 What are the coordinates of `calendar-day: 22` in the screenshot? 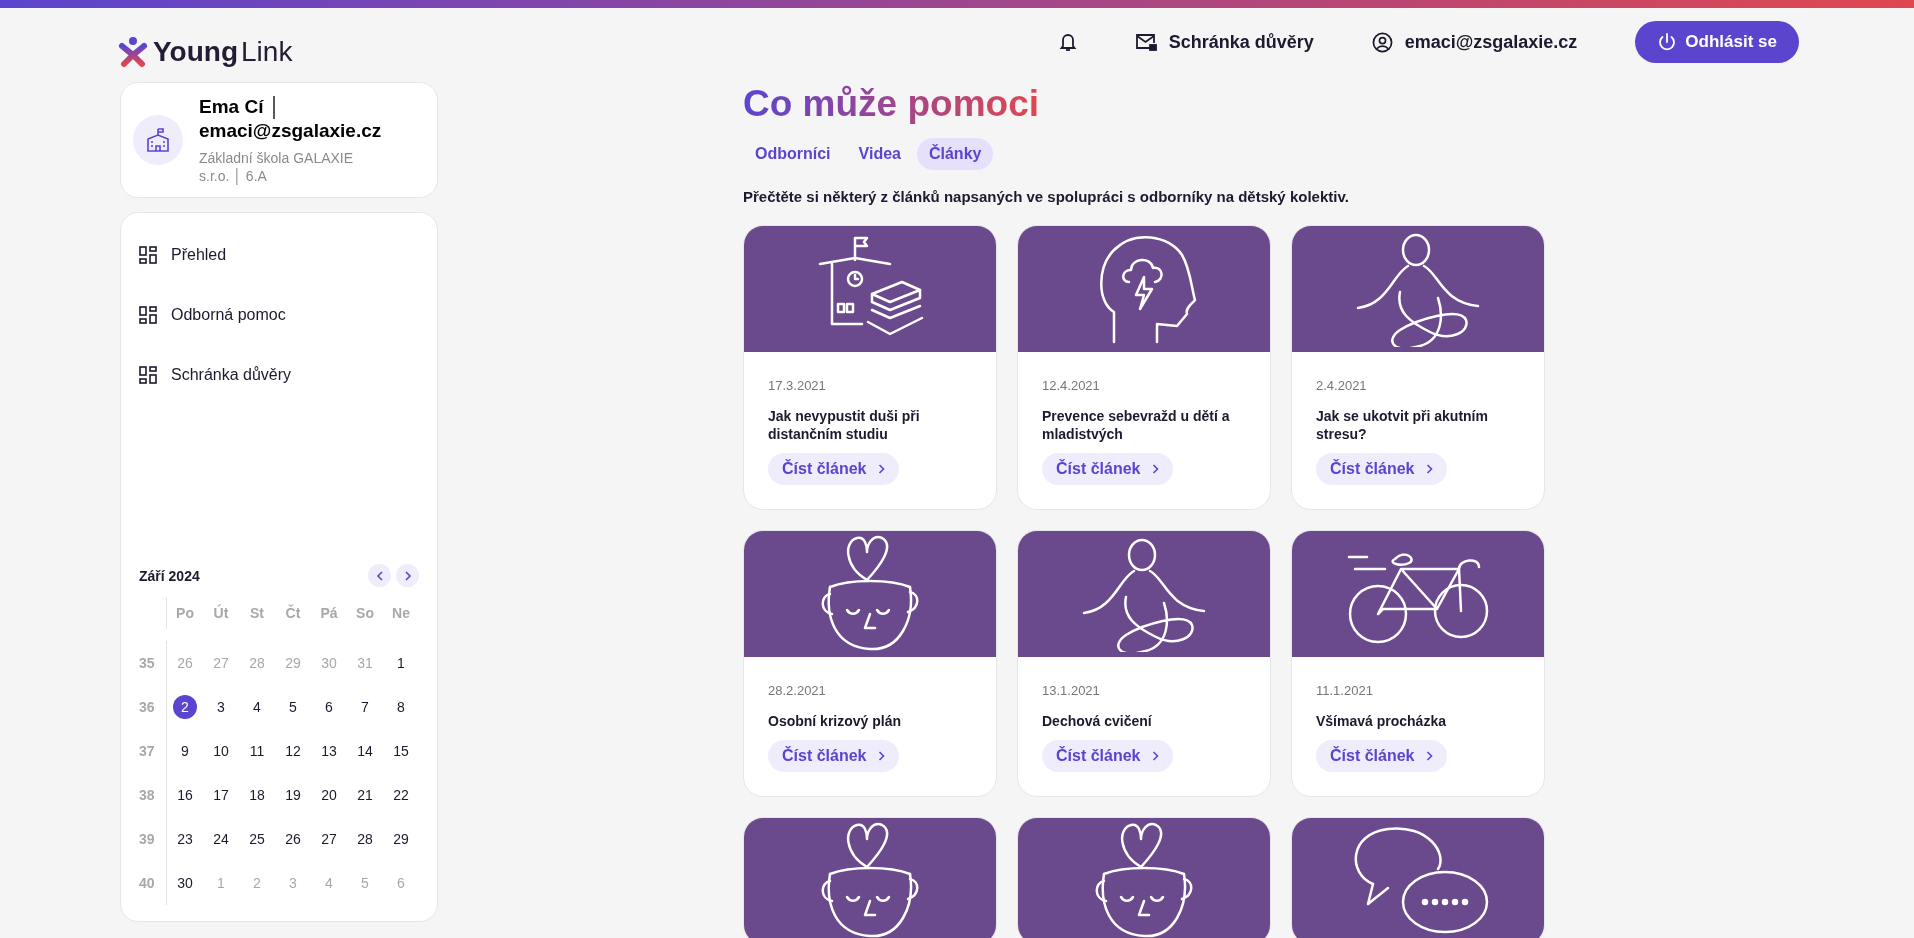 It's located at (401, 795).